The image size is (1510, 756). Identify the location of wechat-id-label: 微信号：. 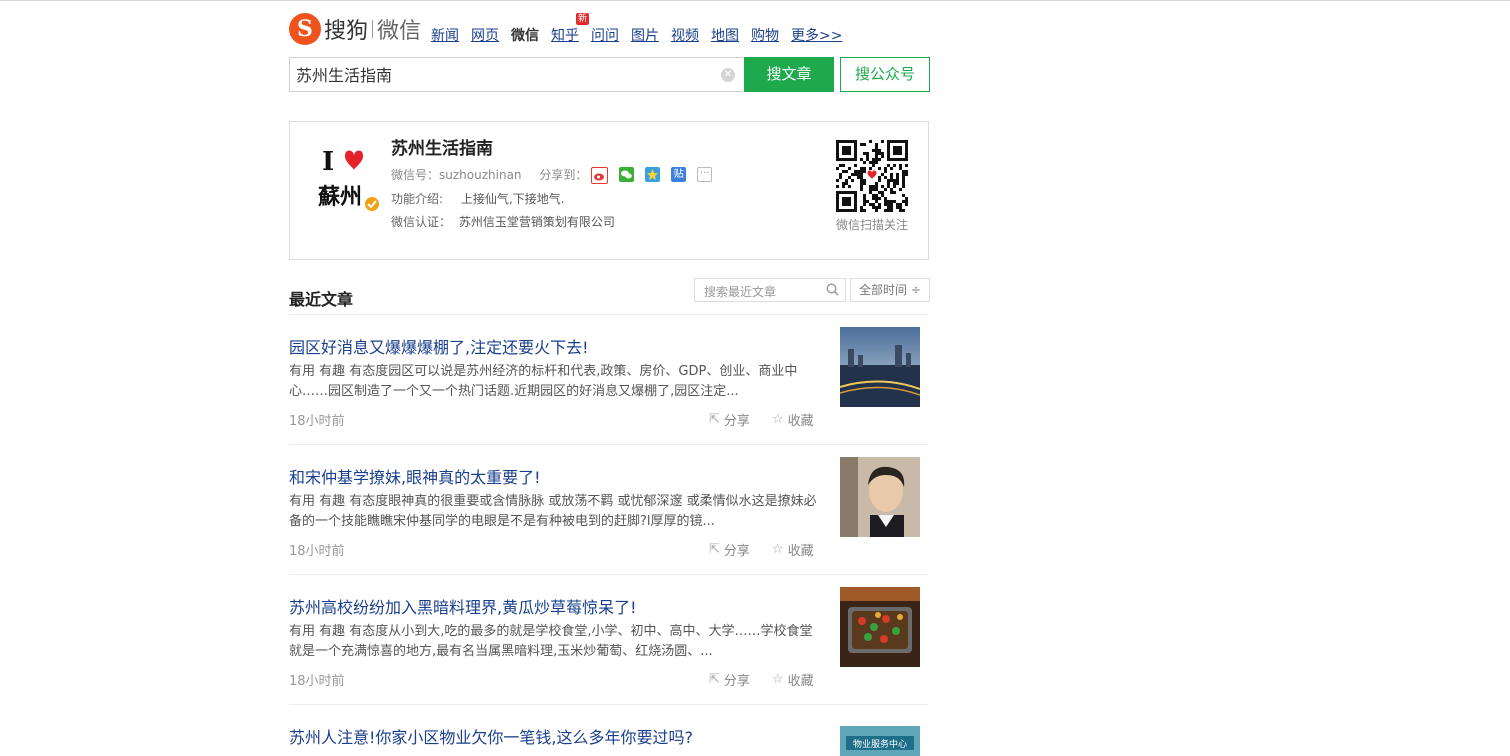
(415, 175).